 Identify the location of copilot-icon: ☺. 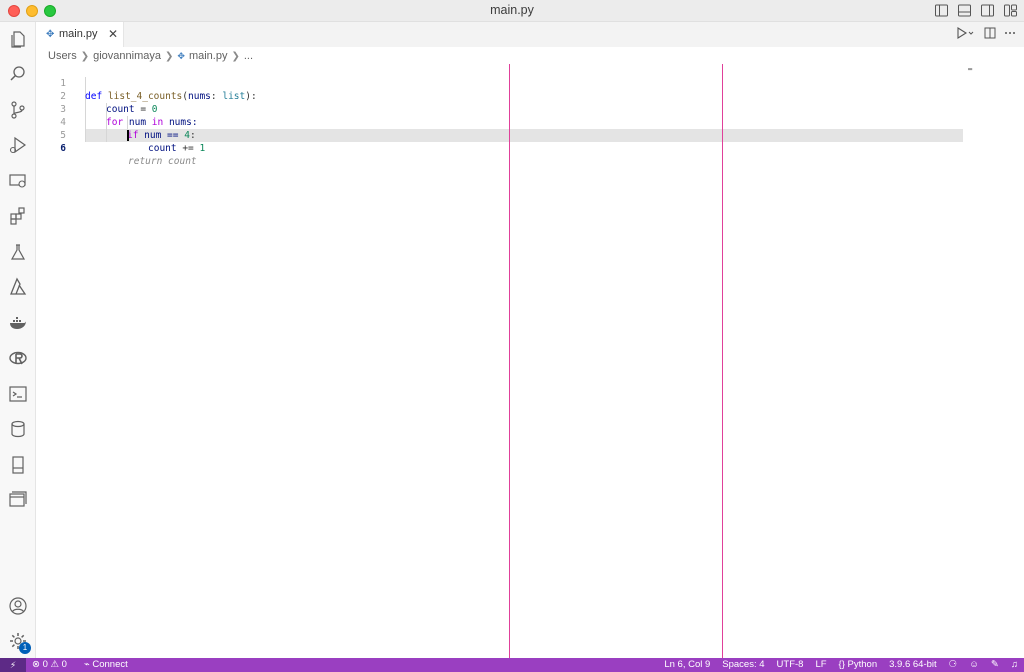
(974, 664).